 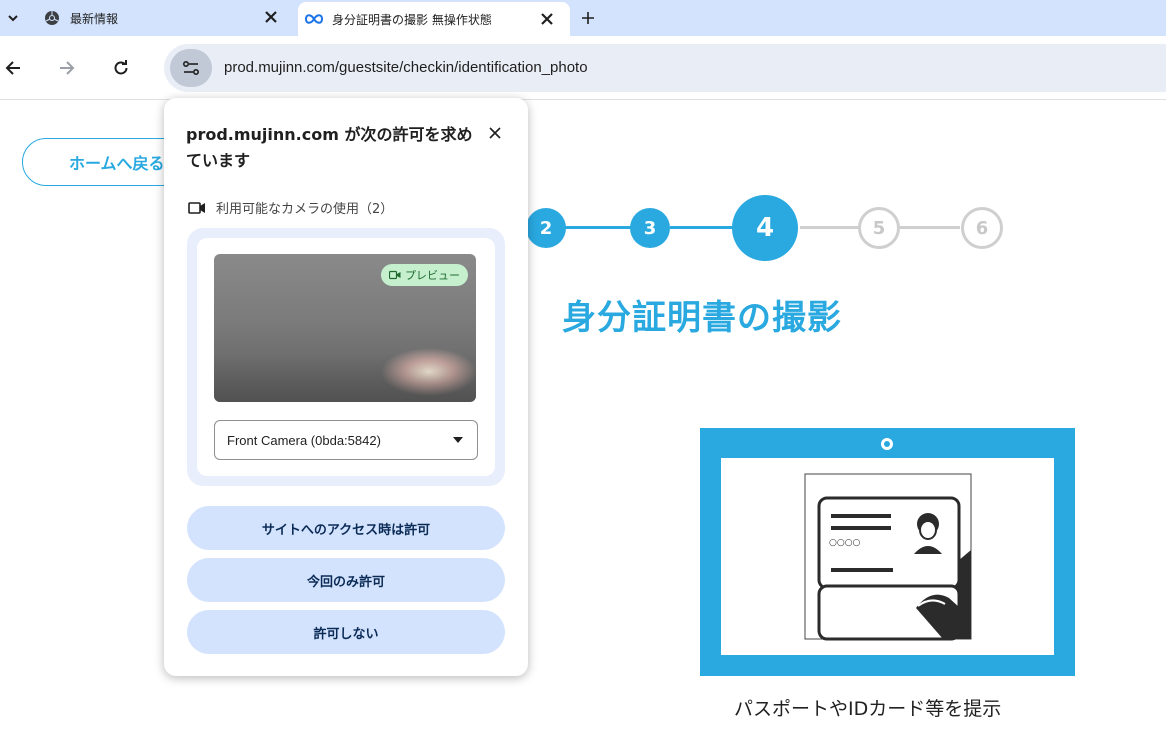 I want to click on instruction-caption: パスポートやIDカード等を提示, so click(x=868, y=709).